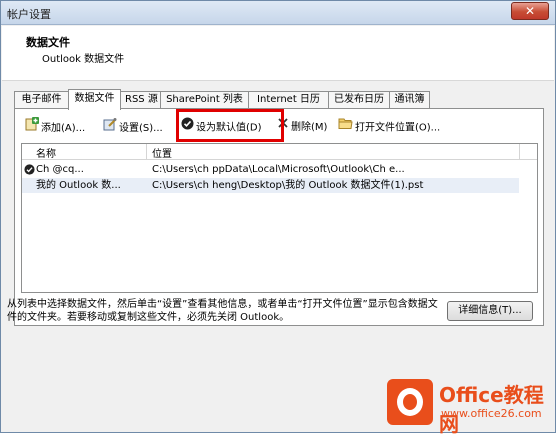 This screenshot has width=556, height=437. Describe the element at coordinates (41, 100) in the screenshot. I see `tab-email: 电子邮件` at that location.